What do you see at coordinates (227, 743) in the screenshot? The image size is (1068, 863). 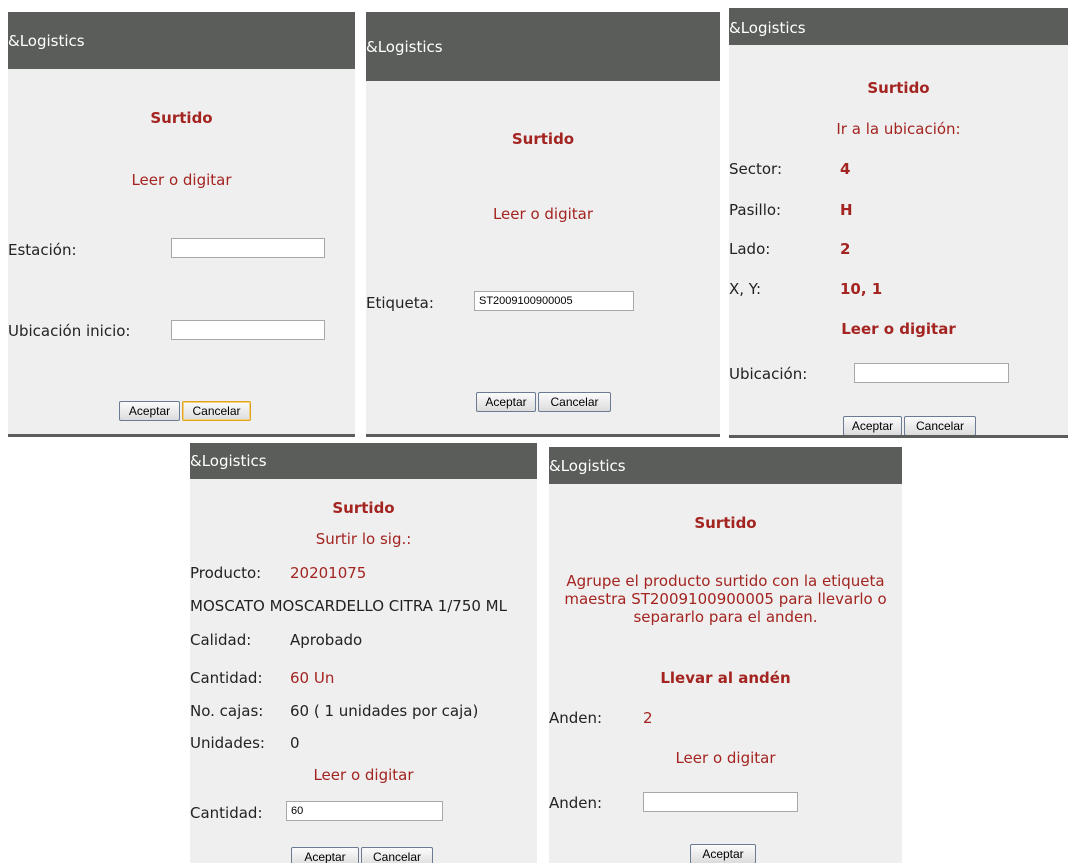 I see `unidades-label: Unidades:` at bounding box center [227, 743].